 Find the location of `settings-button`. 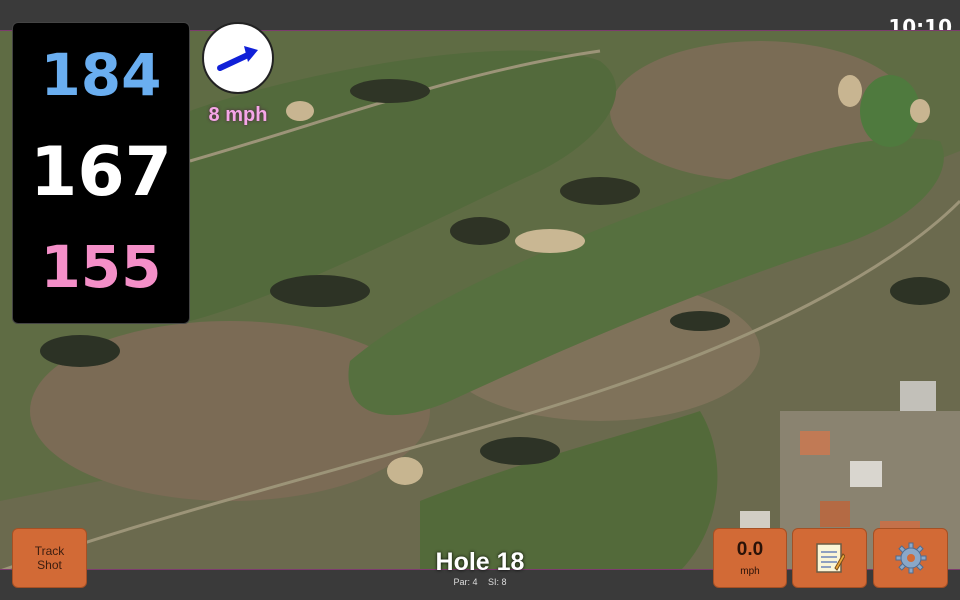

settings-button is located at coordinates (910, 558).